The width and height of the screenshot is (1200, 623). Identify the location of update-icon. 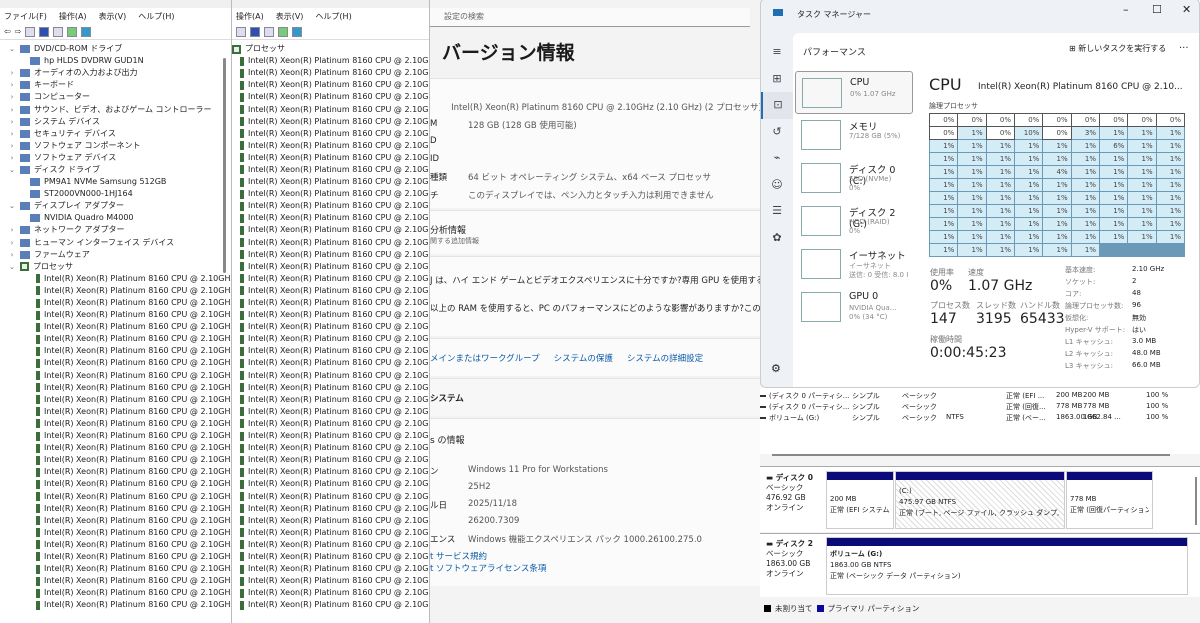
(58, 31).